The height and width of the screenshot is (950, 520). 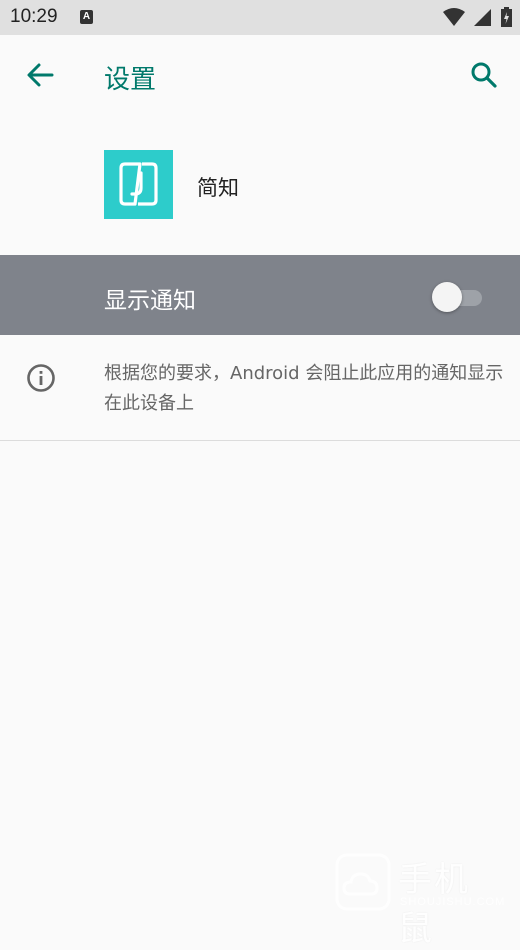 I want to click on status-time: 10:29, so click(x=34, y=16).